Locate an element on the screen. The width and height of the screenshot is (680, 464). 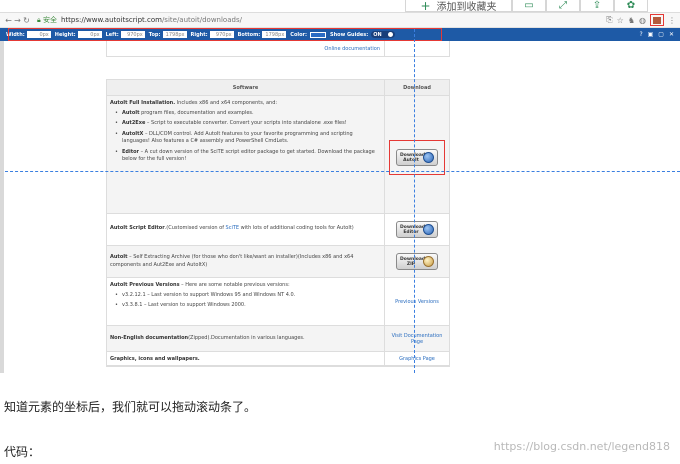
graphics-page-link: Graphics Page is located at coordinates (417, 359).